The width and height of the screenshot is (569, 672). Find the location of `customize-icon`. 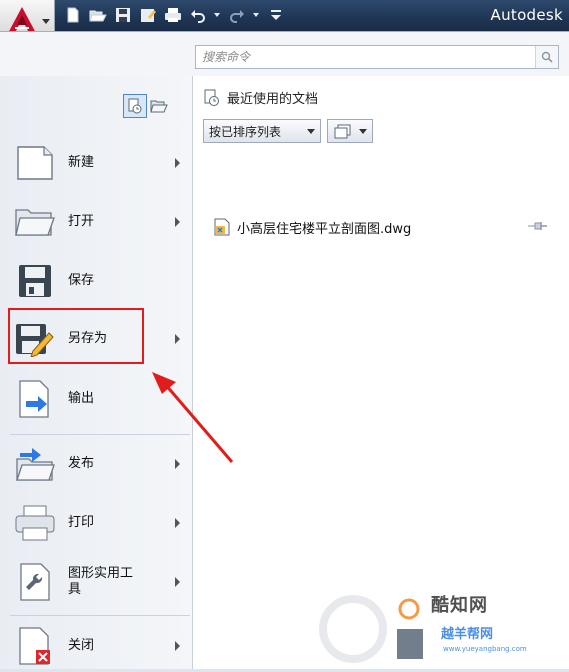

customize-icon is located at coordinates (276, 15).